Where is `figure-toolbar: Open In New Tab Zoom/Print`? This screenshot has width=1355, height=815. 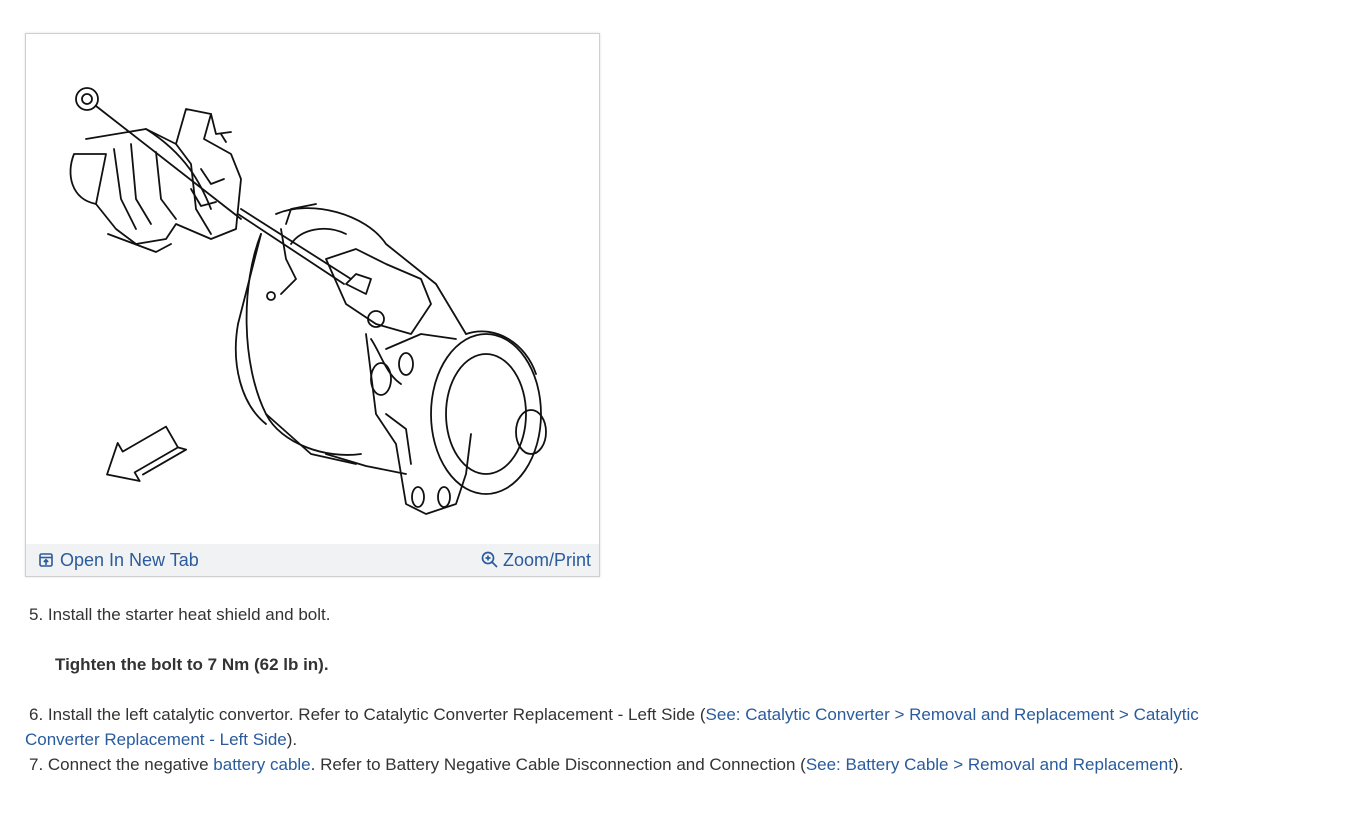 figure-toolbar: Open In New Tab Zoom/Print is located at coordinates (312, 560).